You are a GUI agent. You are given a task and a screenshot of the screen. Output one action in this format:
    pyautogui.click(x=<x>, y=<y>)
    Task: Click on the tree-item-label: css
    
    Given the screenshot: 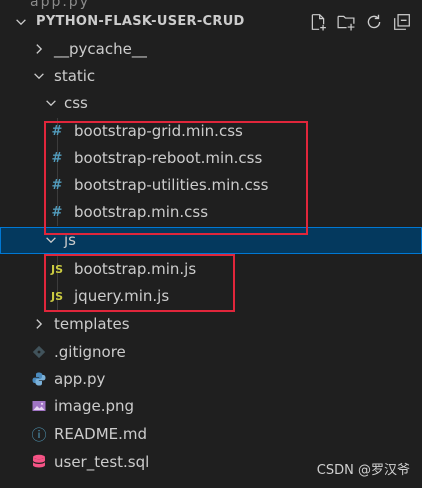 What is the action you would take?
    pyautogui.click(x=76, y=103)
    